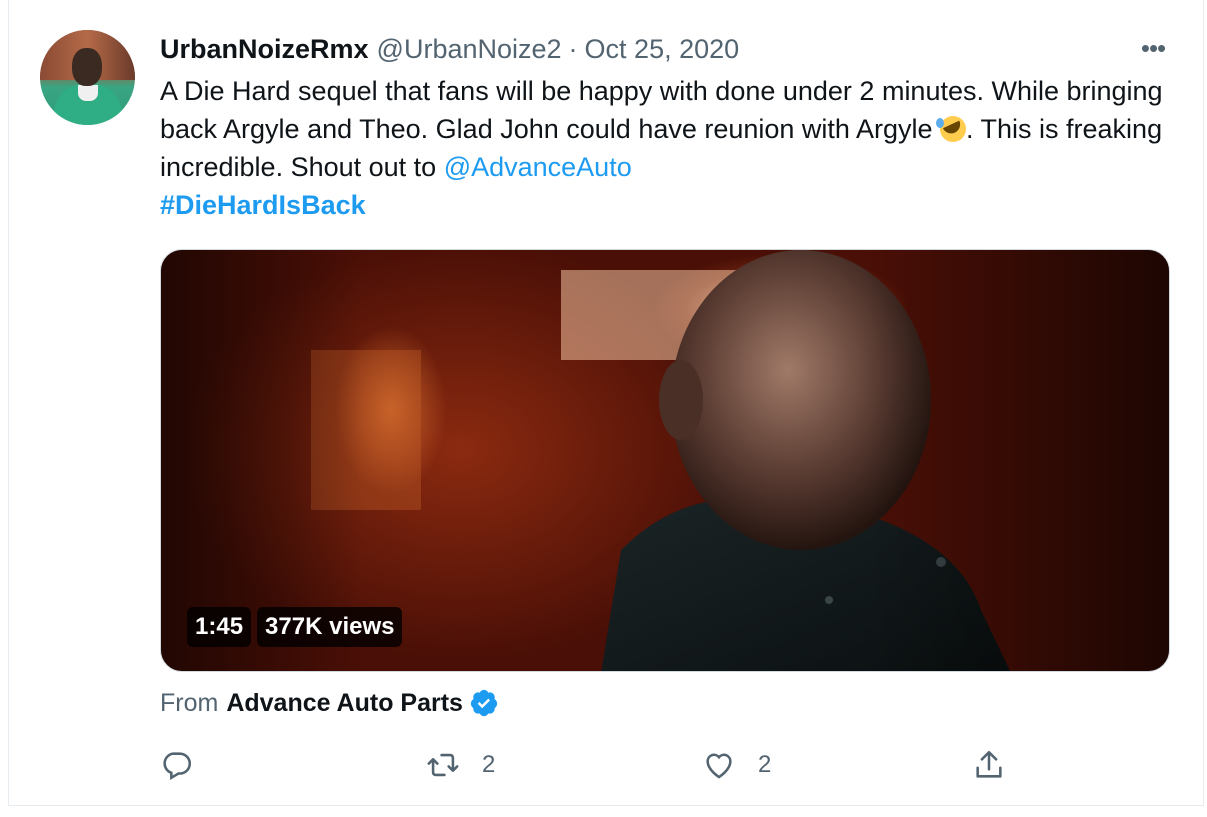 The image size is (1207, 817). I want to click on source-label: From, so click(189, 702).